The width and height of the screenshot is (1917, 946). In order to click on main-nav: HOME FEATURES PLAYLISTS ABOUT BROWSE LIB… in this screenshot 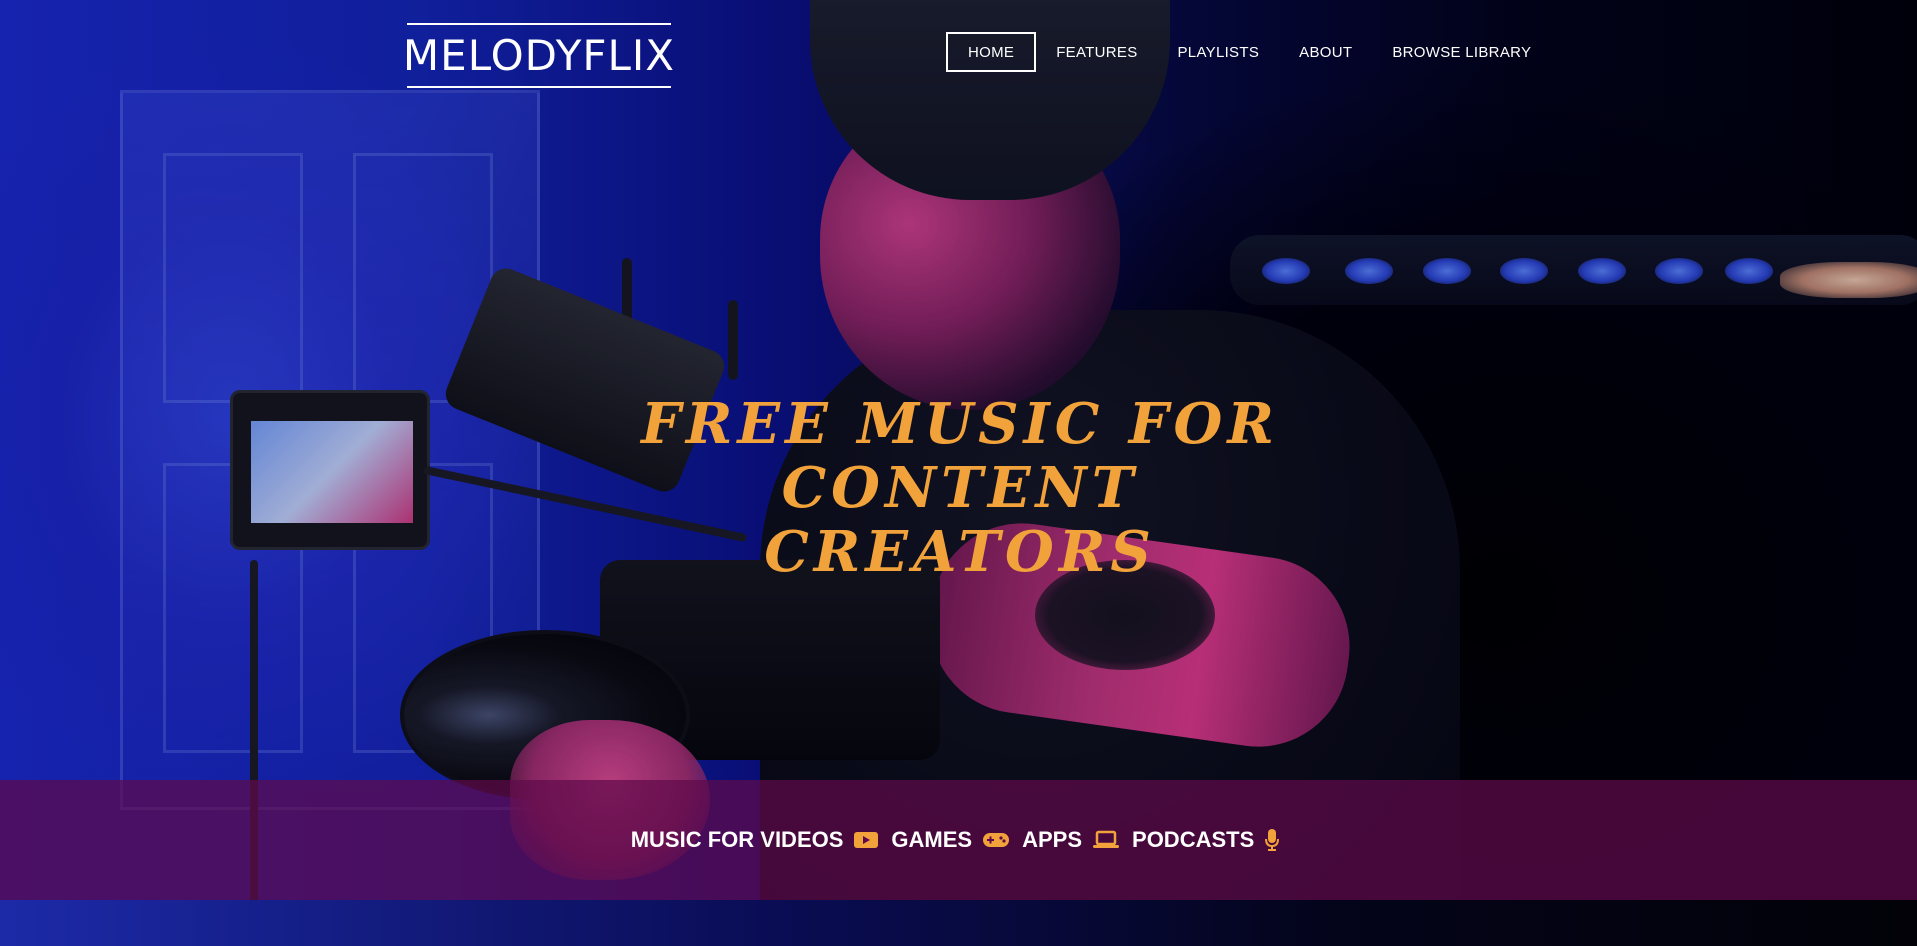, I will do `click(1248, 52)`.